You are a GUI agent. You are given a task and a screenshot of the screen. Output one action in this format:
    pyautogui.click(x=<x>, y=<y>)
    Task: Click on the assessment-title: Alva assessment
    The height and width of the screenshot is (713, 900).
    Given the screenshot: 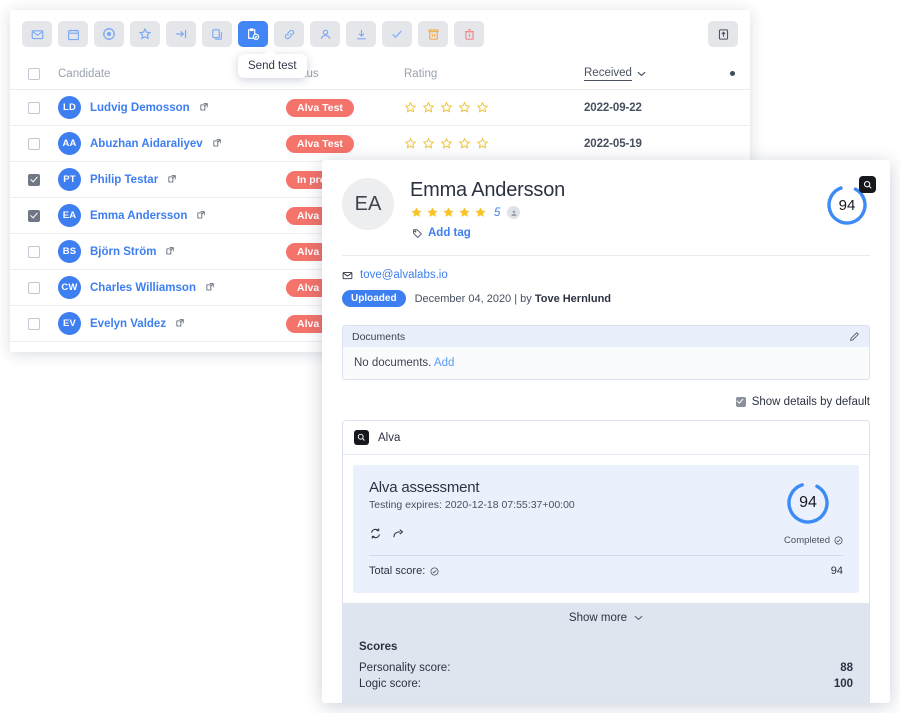 What is the action you would take?
    pyautogui.click(x=424, y=487)
    